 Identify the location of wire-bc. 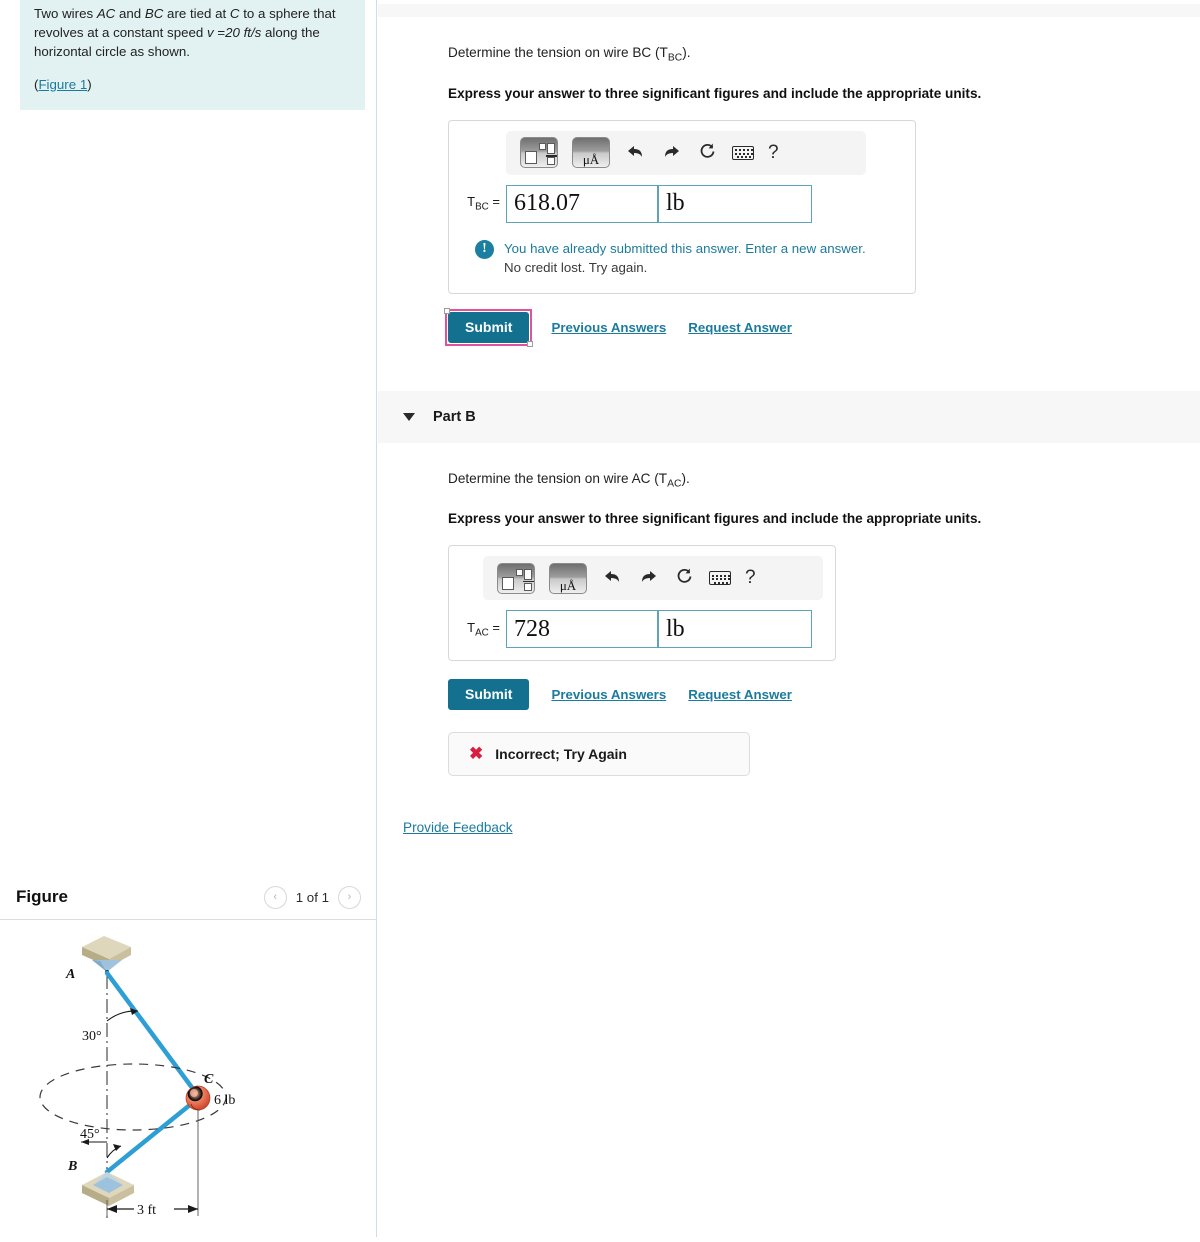
(151, 1136).